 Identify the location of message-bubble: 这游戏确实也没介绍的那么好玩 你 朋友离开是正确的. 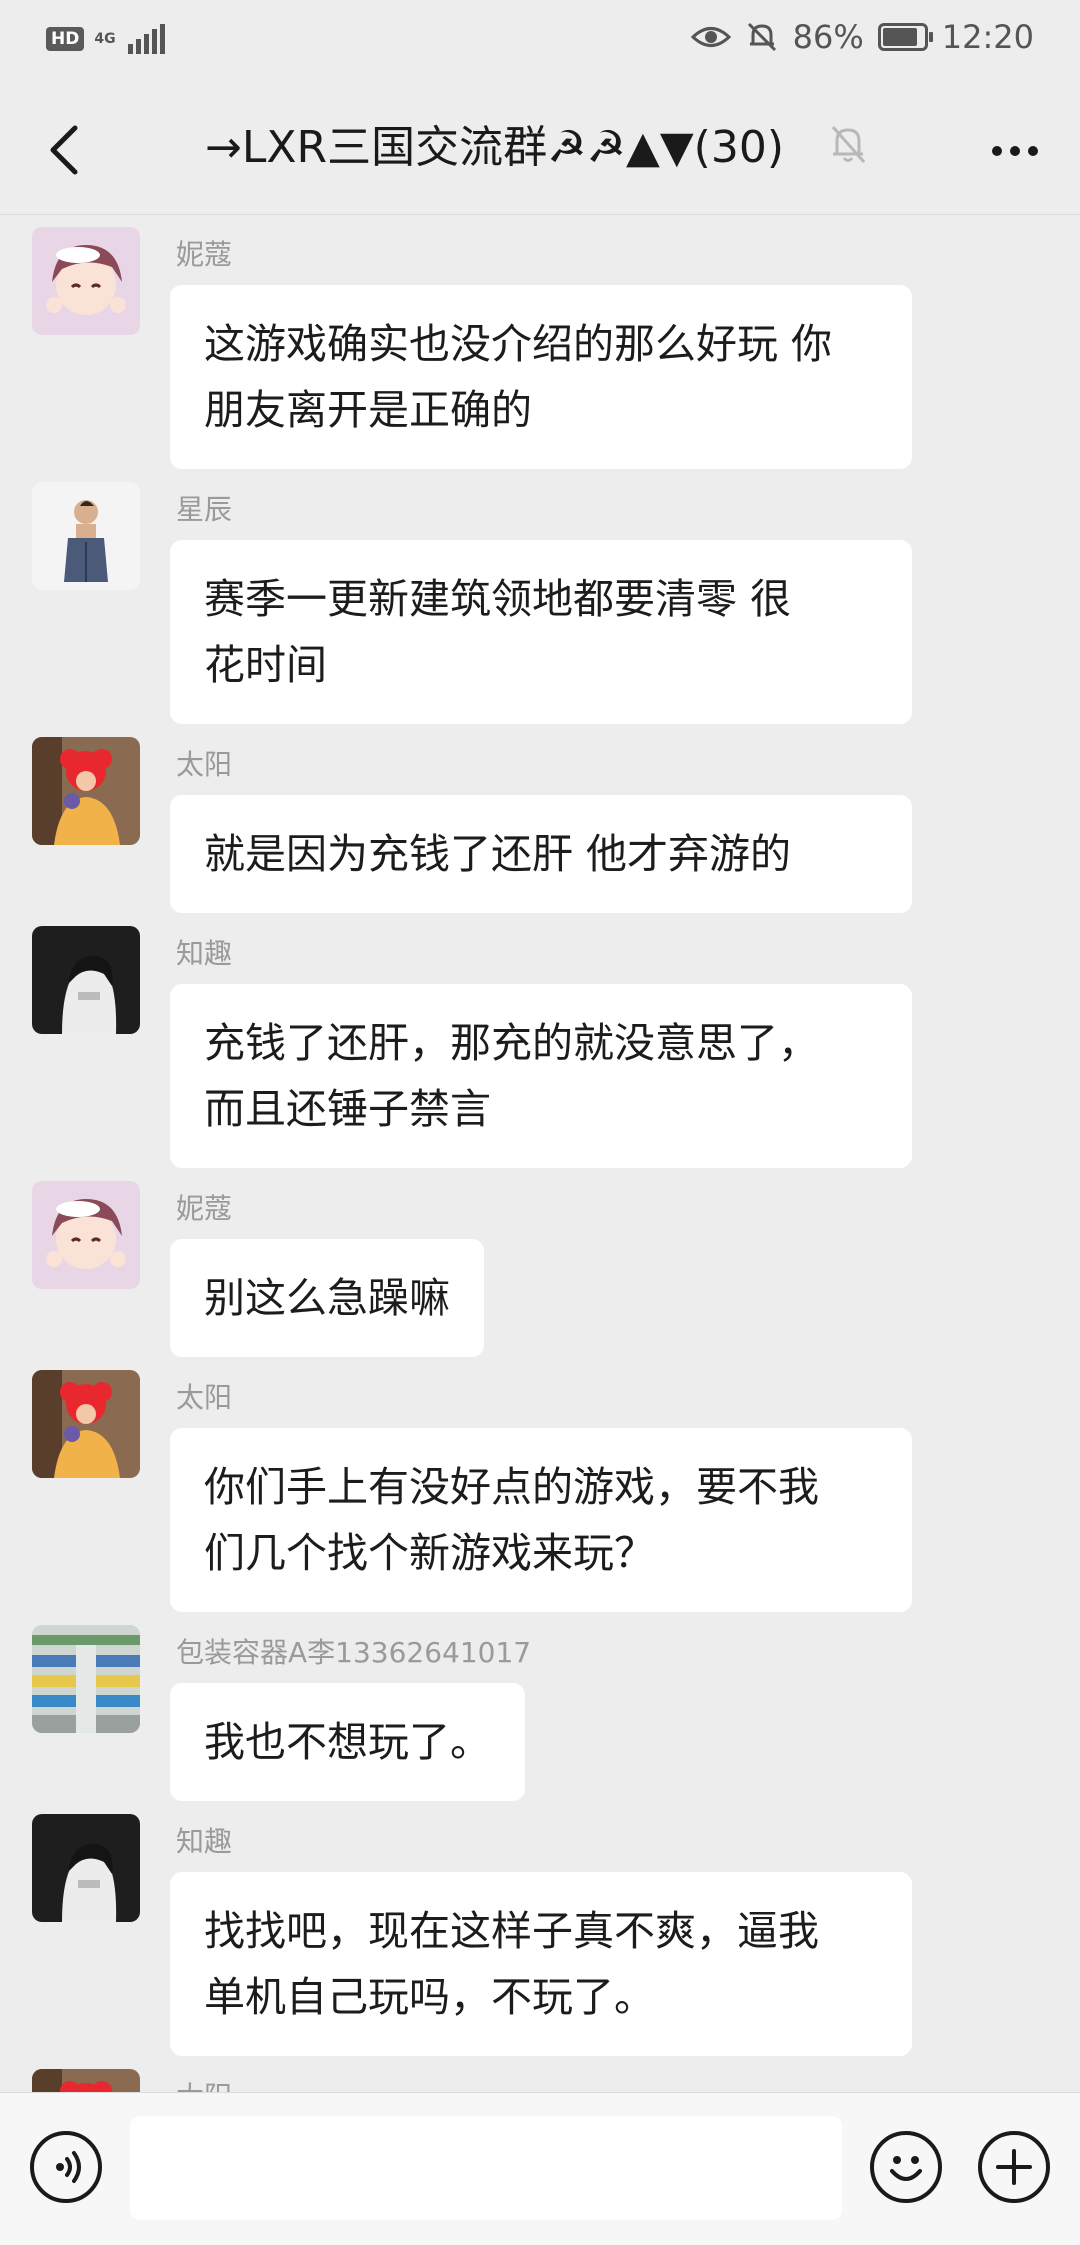
(541, 377).